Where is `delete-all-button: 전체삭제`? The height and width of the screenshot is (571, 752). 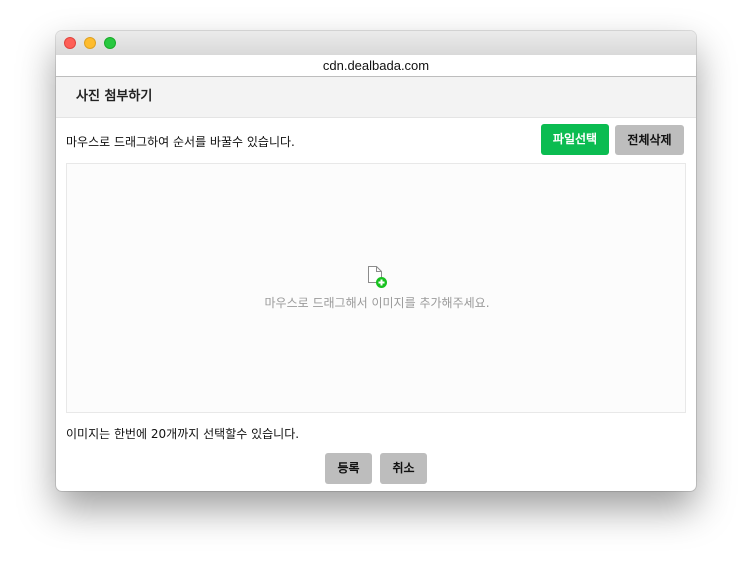
delete-all-button: 전체삭제 is located at coordinates (649, 140).